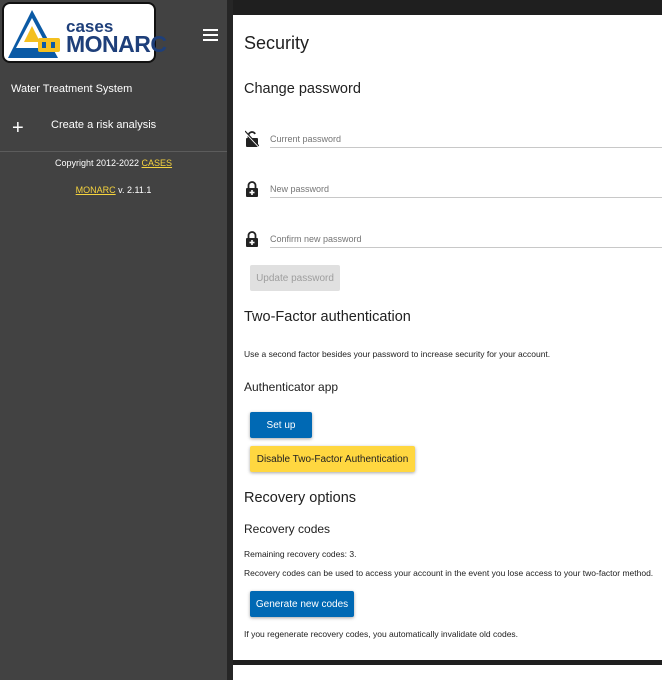 This screenshot has width=662, height=680. I want to click on confirm-password-field: Confirm new password, so click(453, 241).